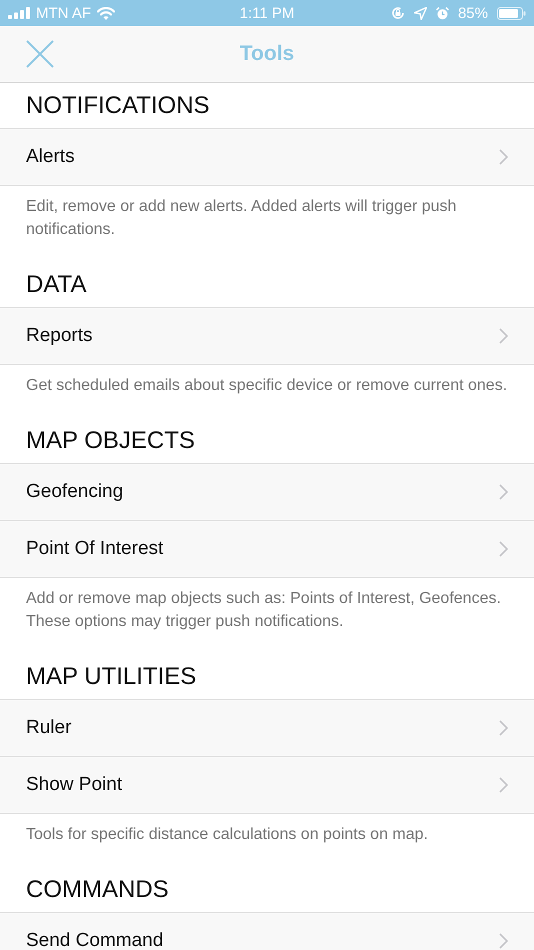 This screenshot has height=950, width=534. Describe the element at coordinates (267, 785) in the screenshot. I see `menu-item: Show Point` at that location.